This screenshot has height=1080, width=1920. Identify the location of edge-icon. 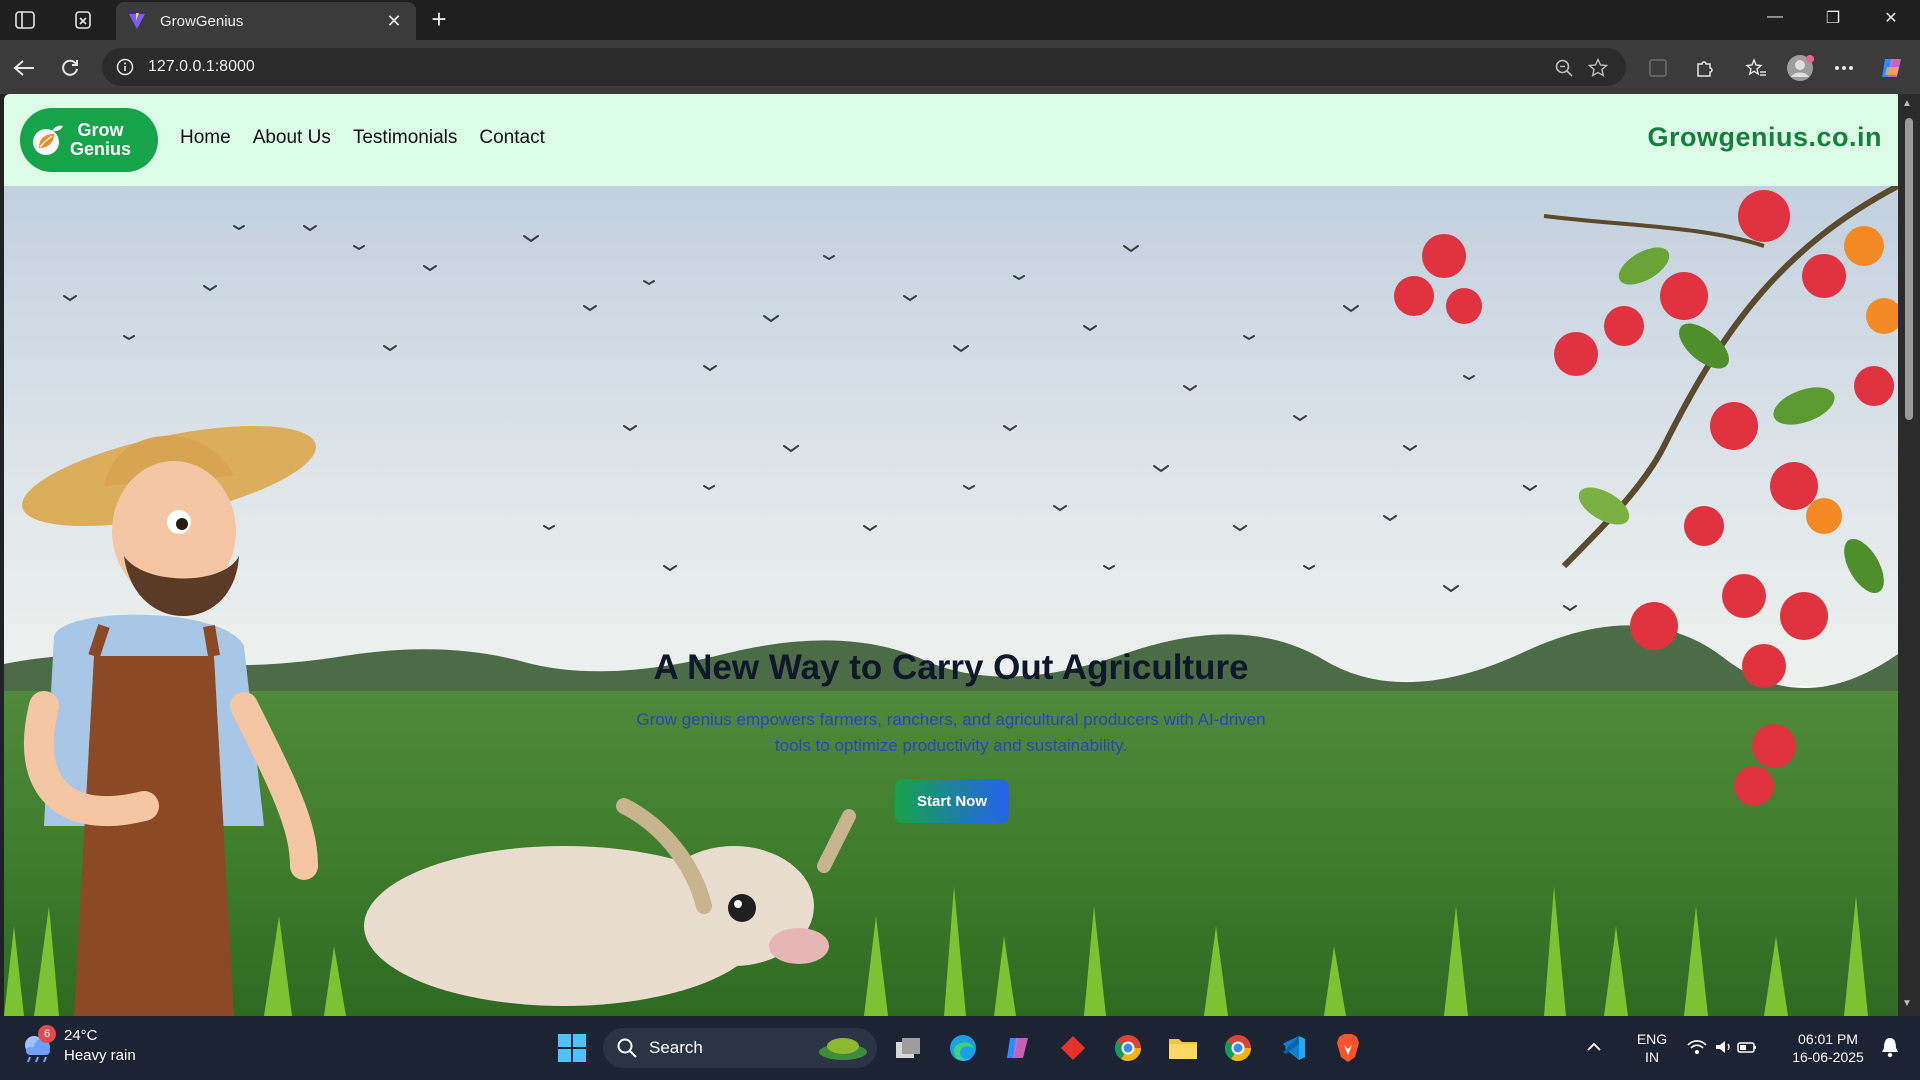
(963, 1048).